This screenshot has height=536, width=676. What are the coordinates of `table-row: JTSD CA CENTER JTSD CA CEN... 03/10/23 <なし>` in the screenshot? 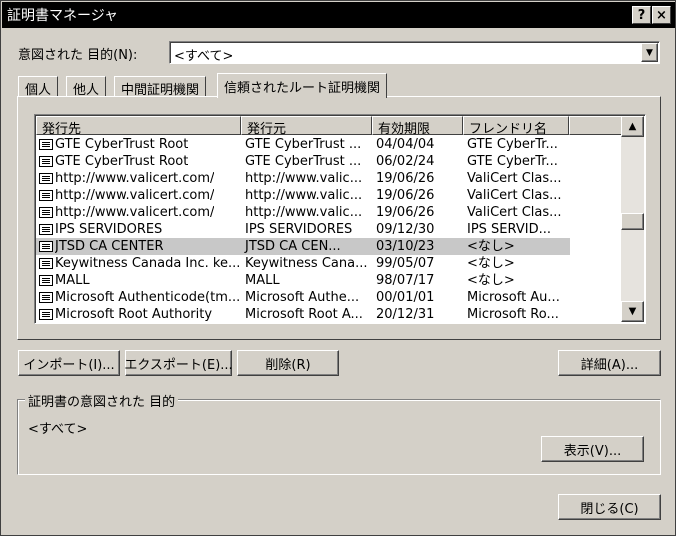 It's located at (303, 246).